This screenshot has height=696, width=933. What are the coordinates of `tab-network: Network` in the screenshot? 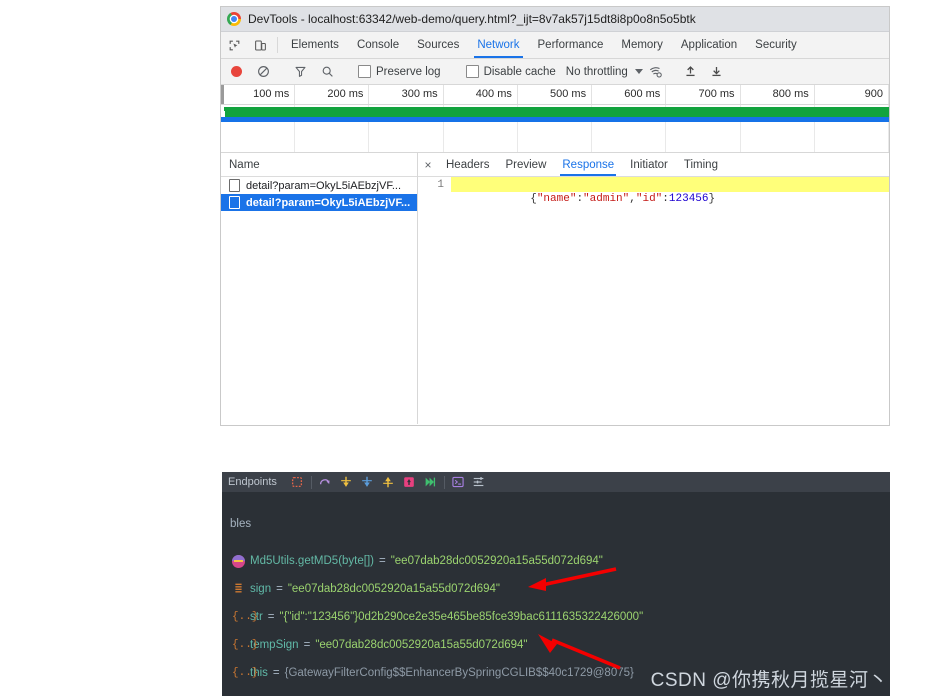 It's located at (498, 45).